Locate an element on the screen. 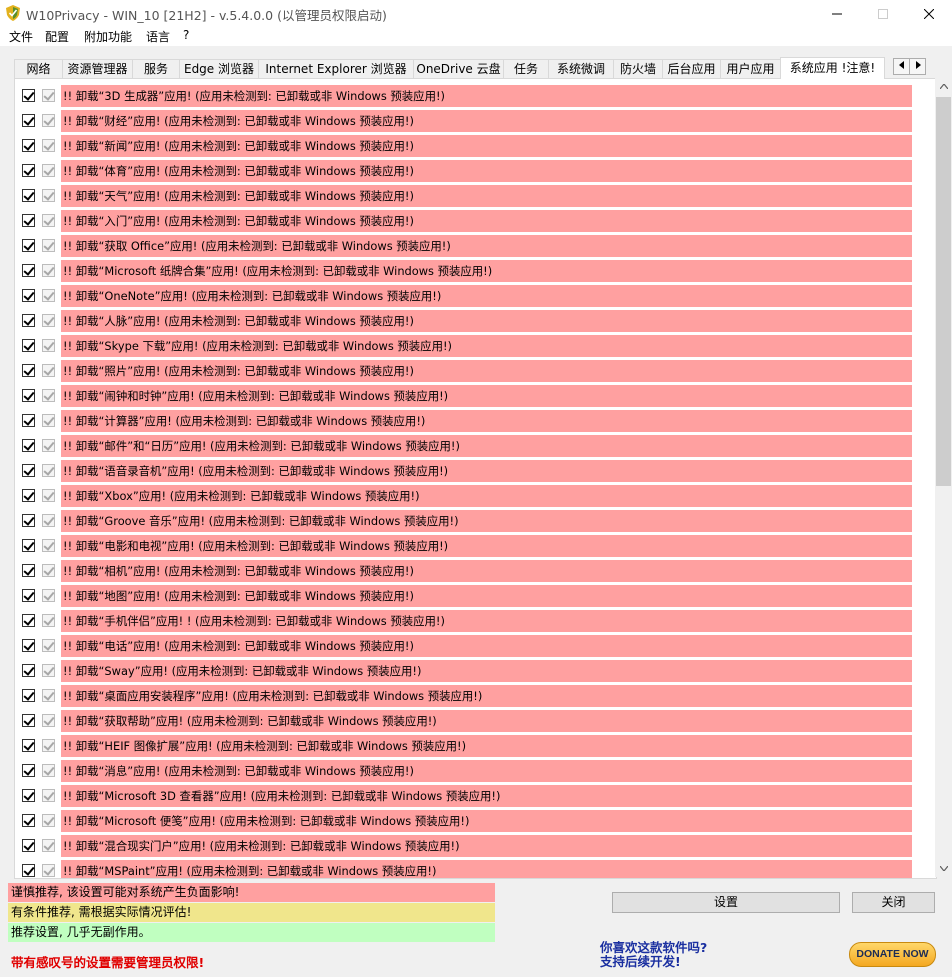 Image resolution: width=952 pixels, height=977 pixels. tab-edge: Edge 浏览器 is located at coordinates (219, 68).